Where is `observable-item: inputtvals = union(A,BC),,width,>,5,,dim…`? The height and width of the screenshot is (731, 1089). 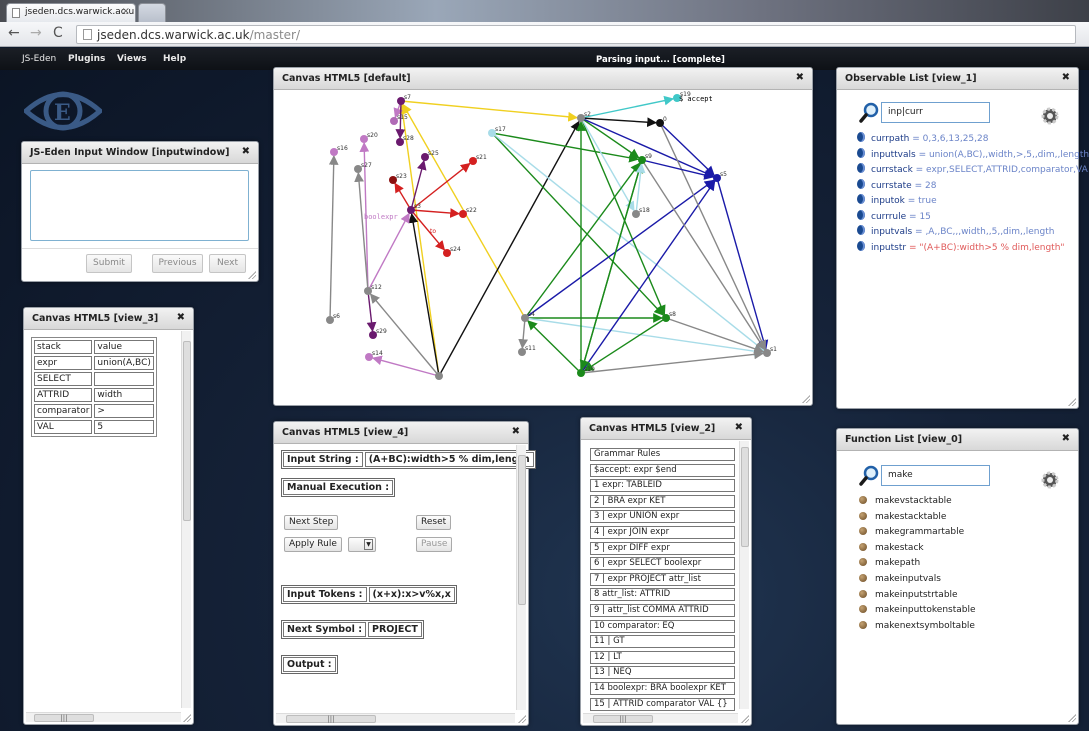
observable-item: inputtvals = union(A,BC),,width,>,5,,dim… is located at coordinates (973, 153).